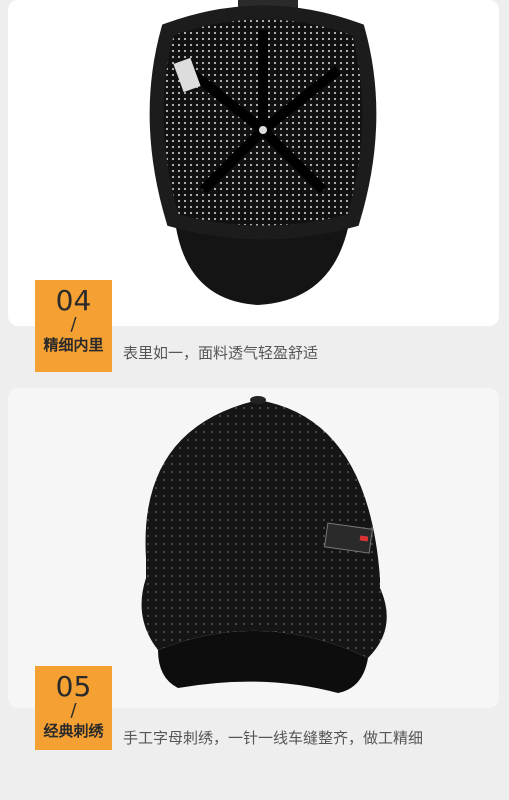 The height and width of the screenshot is (800, 509). What do you see at coordinates (73, 731) in the screenshot?
I see `section-title: 经典刺绣` at bounding box center [73, 731].